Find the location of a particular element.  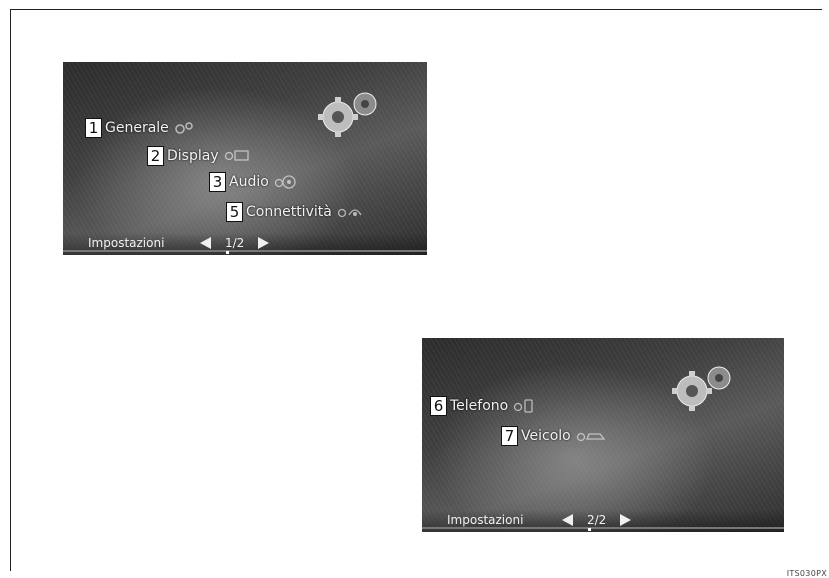

menu-item-label: Connettività is located at coordinates (289, 212).